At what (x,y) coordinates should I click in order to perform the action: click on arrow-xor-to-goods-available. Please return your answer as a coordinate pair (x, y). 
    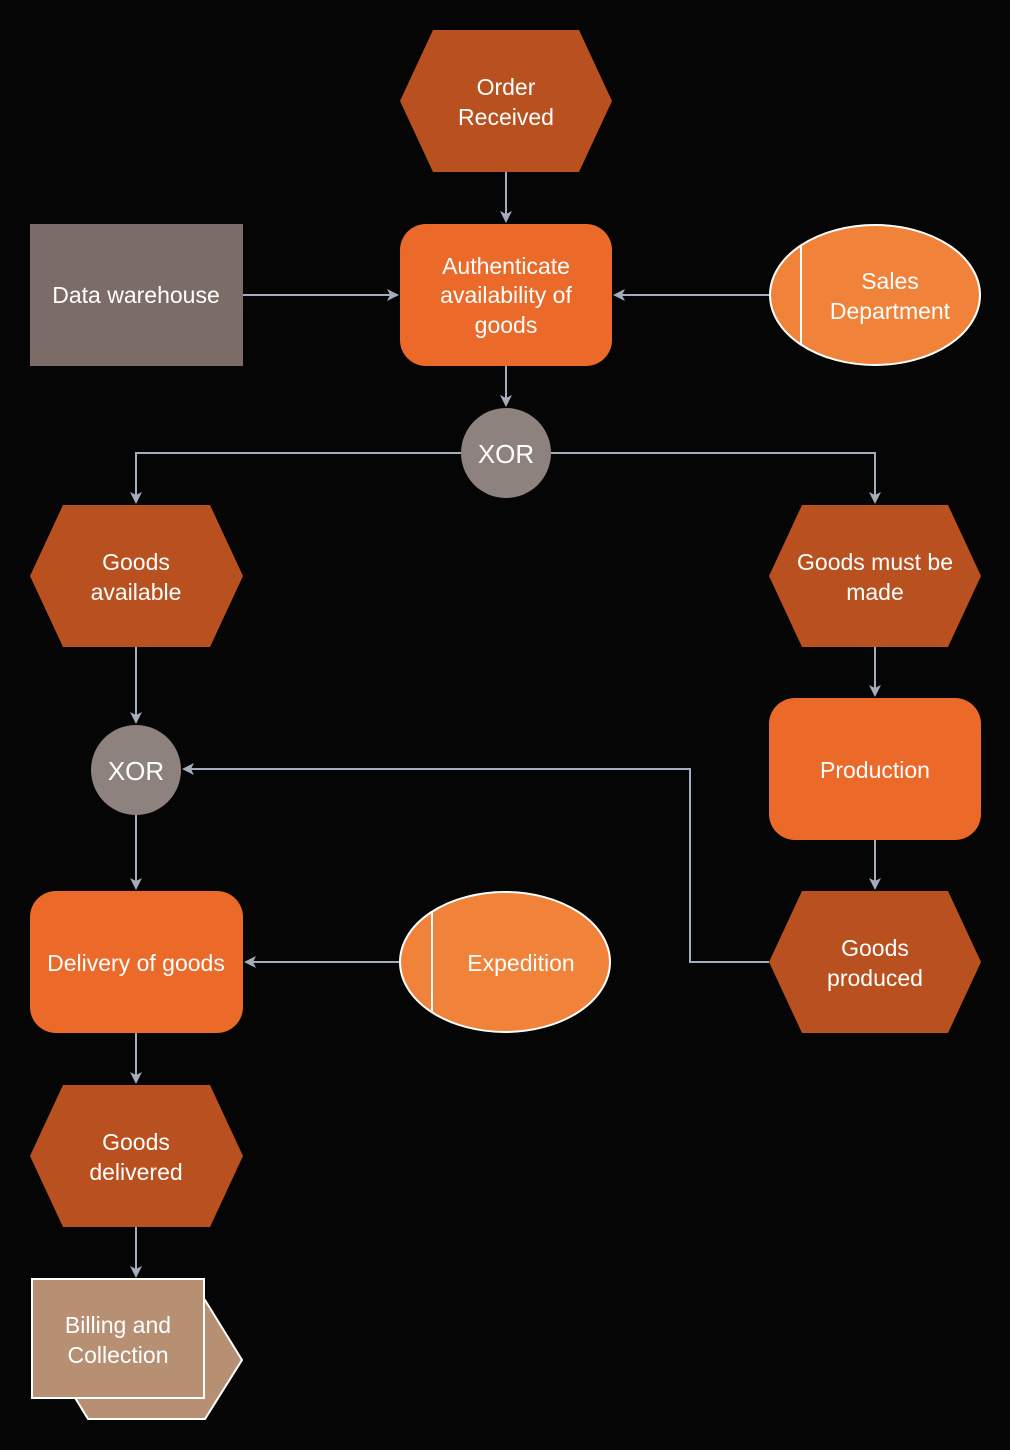
    Looking at the image, I should click on (295, 478).